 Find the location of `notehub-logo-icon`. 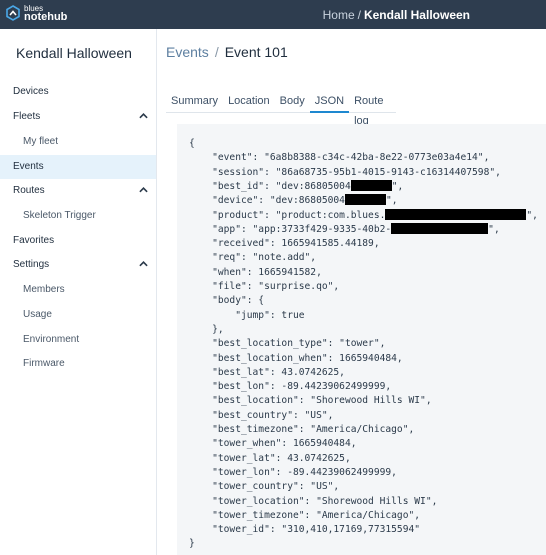

notehub-logo-icon is located at coordinates (13, 13).